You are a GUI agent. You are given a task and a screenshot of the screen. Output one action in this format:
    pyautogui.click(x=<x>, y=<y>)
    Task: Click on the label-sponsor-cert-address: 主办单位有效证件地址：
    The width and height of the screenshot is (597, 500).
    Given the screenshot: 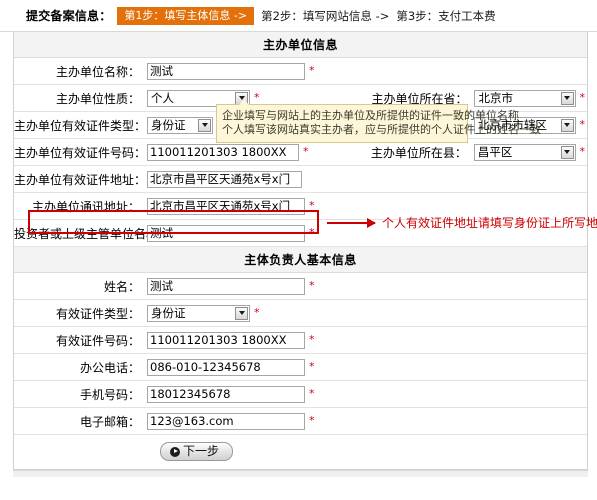 What is the action you would take?
    pyautogui.click(x=80, y=179)
    